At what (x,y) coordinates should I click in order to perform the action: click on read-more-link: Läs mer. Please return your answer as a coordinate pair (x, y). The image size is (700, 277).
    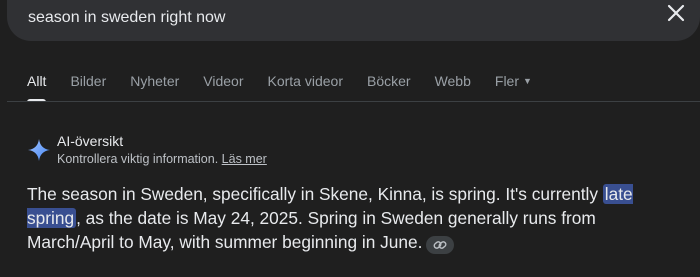
    Looking at the image, I should click on (244, 159).